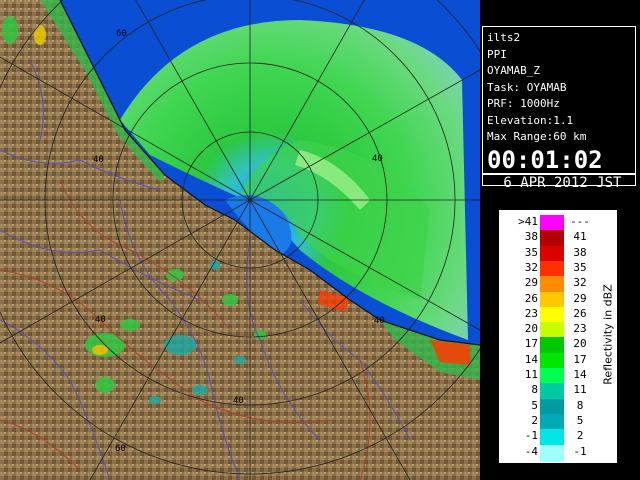  Describe the element at coordinates (513, 70) in the screenshot. I see `product-name: OYAMAB_Z` at that location.